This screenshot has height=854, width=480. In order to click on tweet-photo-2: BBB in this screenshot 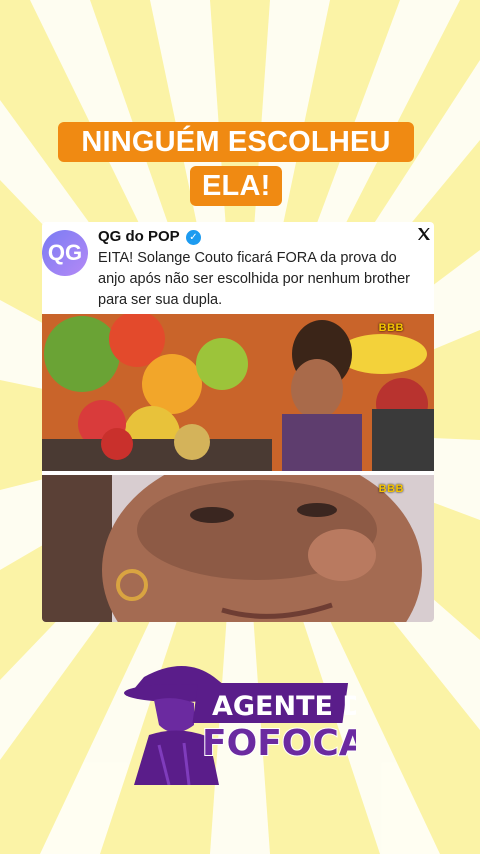, I will do `click(238, 548)`.